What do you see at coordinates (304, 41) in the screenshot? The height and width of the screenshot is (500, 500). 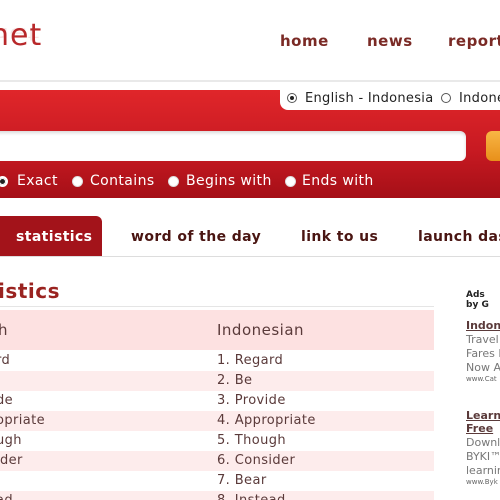 I see `nav-home-link: home` at bounding box center [304, 41].